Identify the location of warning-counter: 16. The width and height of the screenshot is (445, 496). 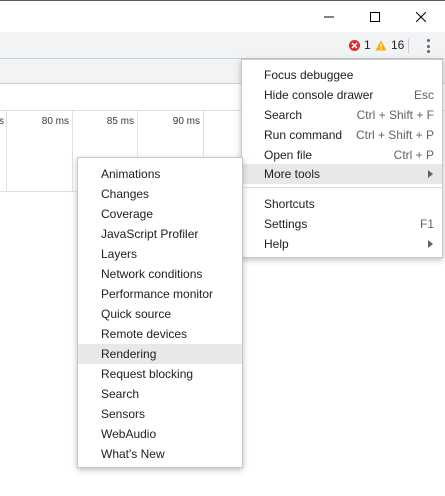
(389, 45).